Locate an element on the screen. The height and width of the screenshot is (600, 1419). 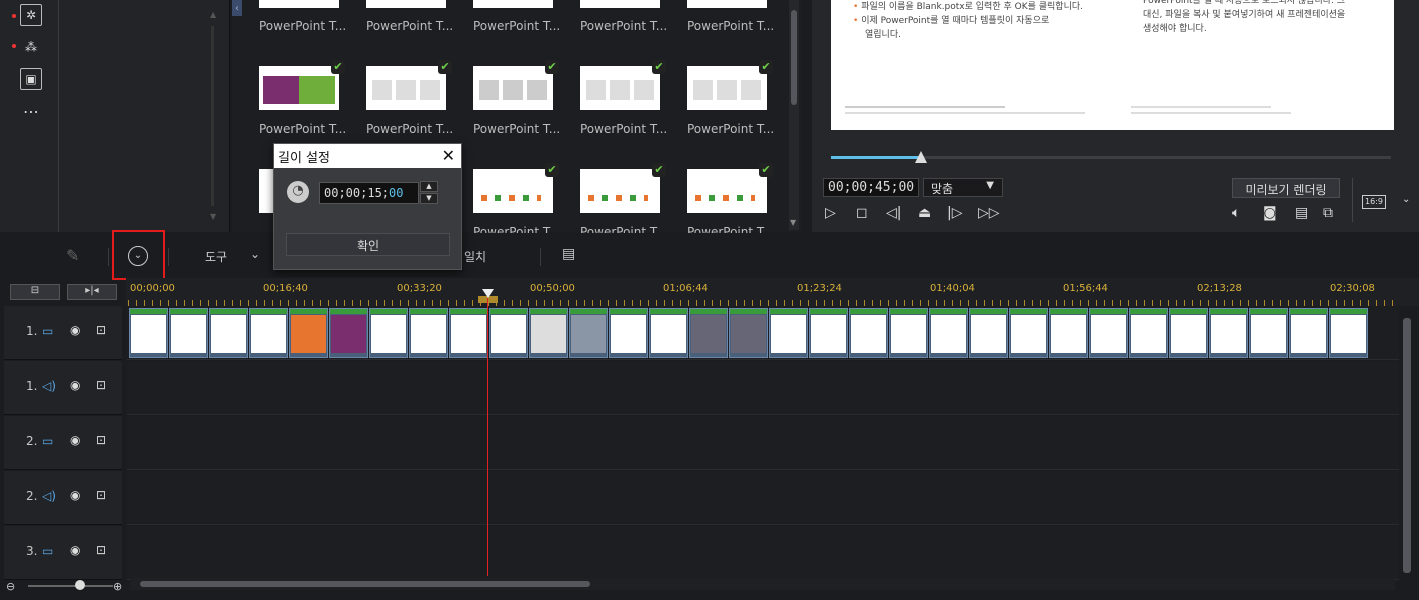
seek-handle-icon is located at coordinates (921, 157).